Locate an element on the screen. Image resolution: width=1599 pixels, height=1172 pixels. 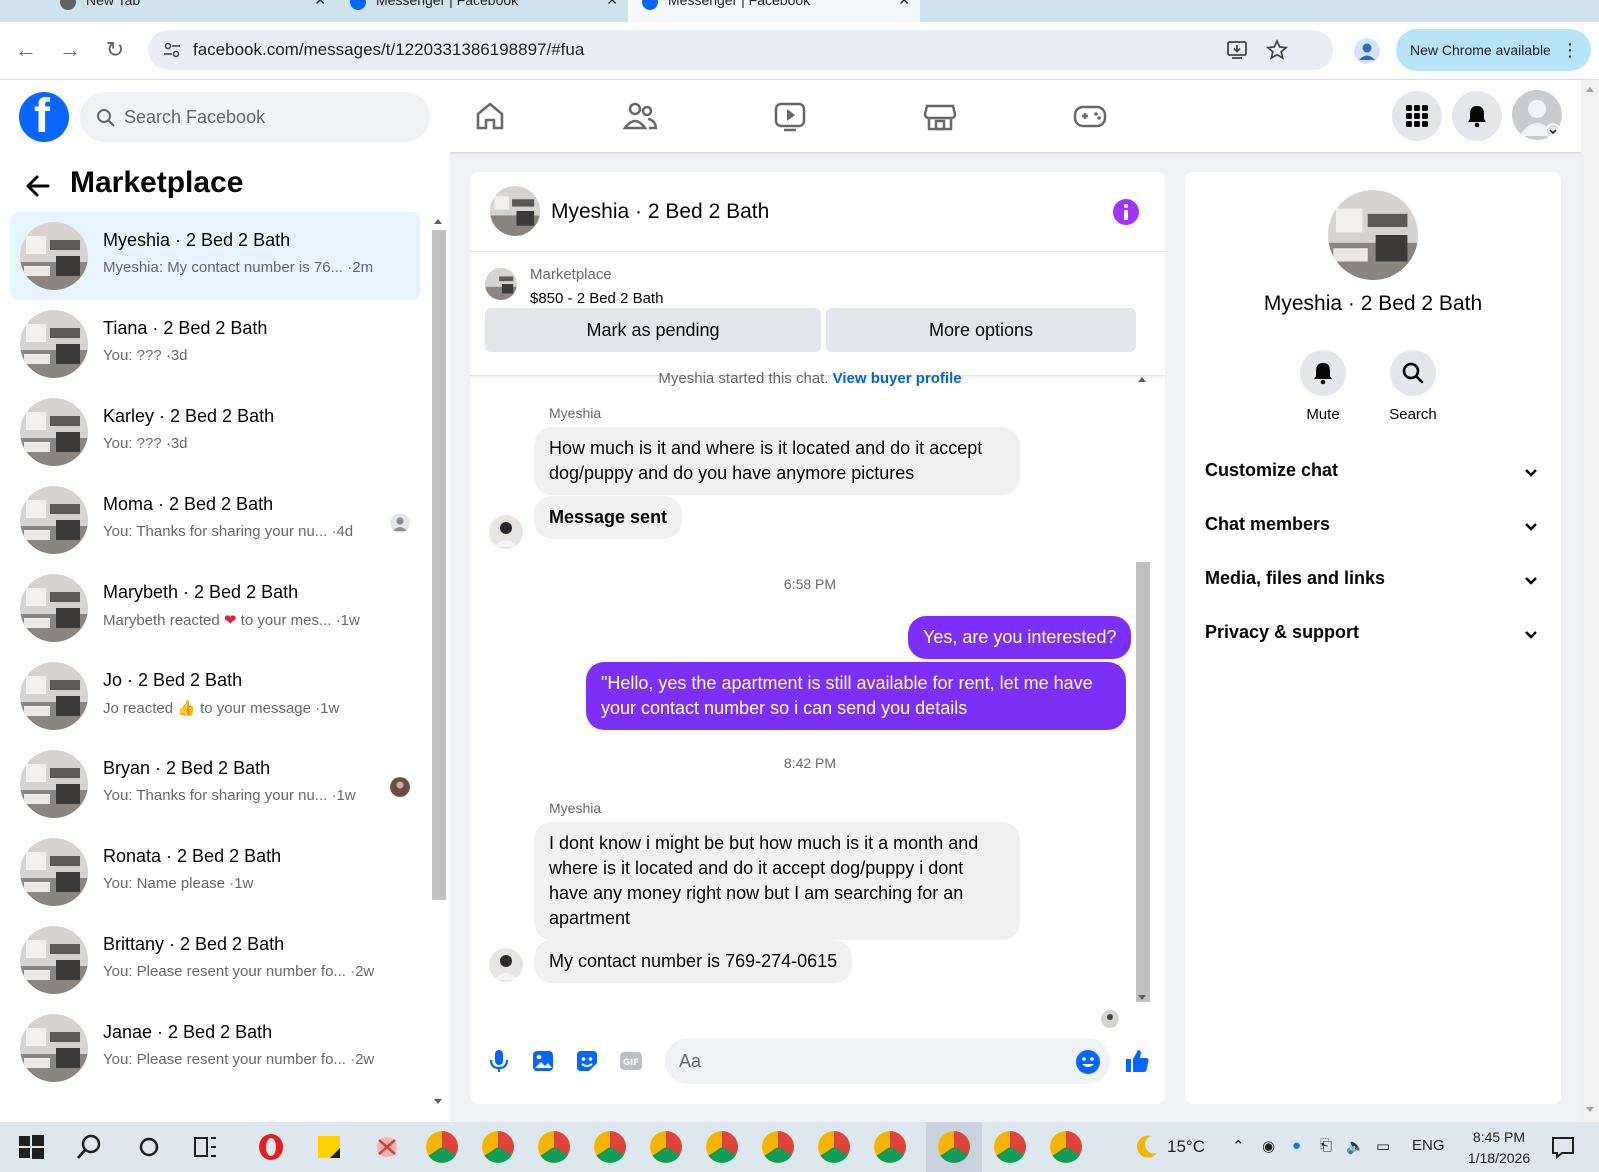
cloud-sync-icon: ● is located at coordinates (1296, 1145).